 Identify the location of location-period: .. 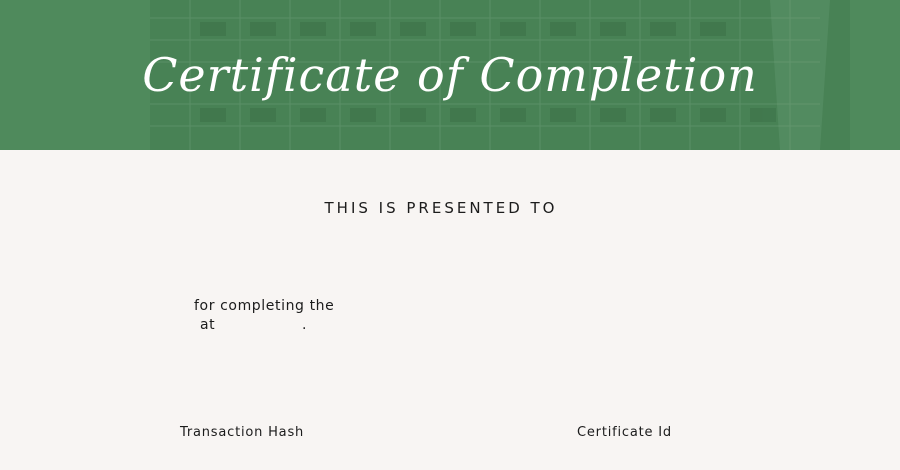
(304, 325).